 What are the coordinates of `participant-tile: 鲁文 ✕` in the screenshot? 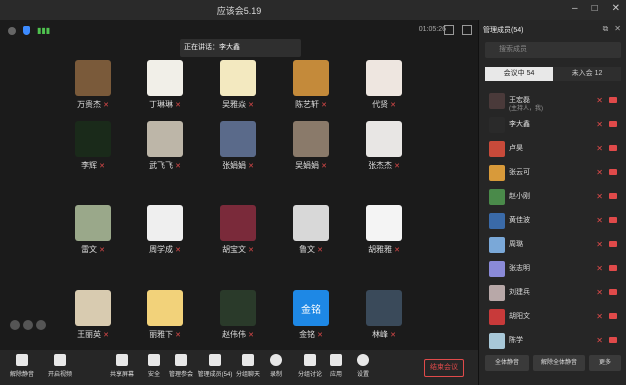 It's located at (311, 230).